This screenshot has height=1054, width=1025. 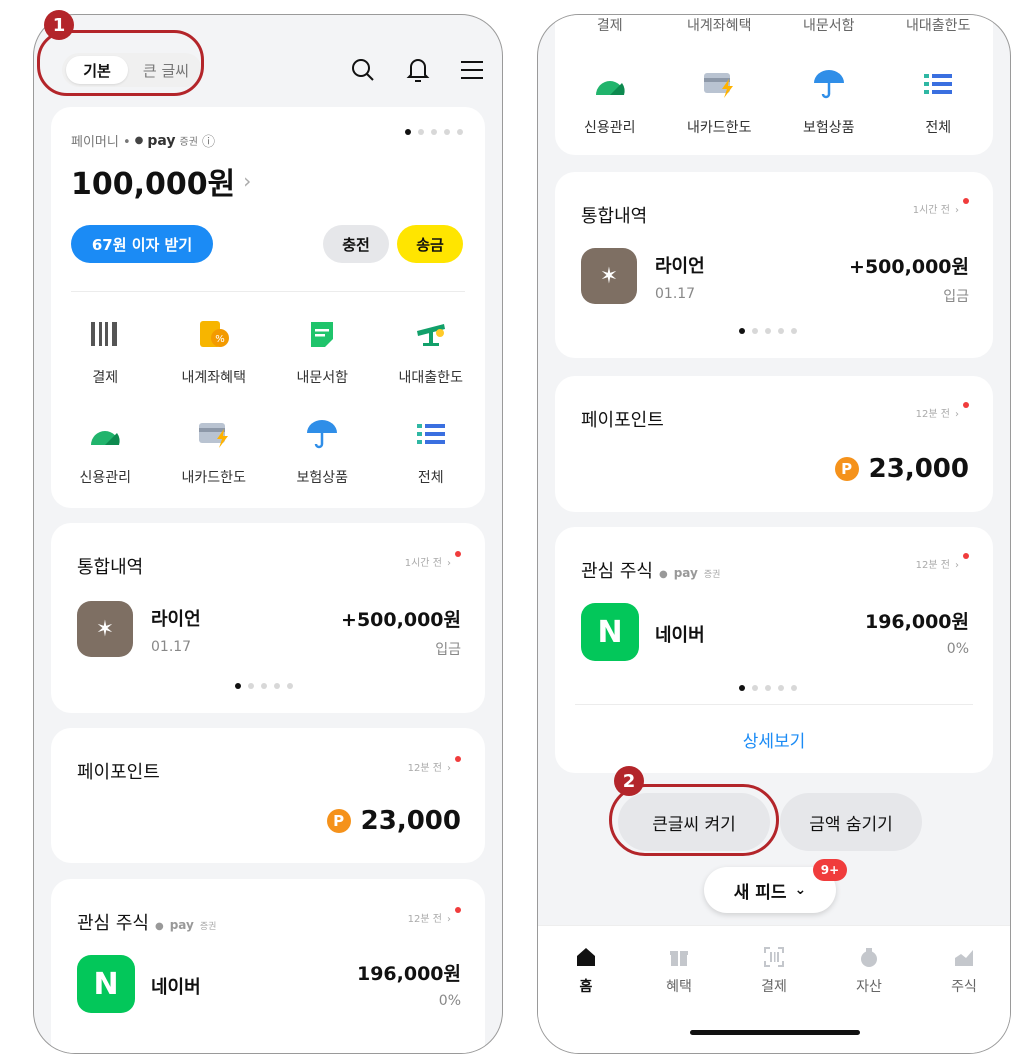 What do you see at coordinates (869, 971) in the screenshot?
I see `tab-assets: 자산` at bounding box center [869, 971].